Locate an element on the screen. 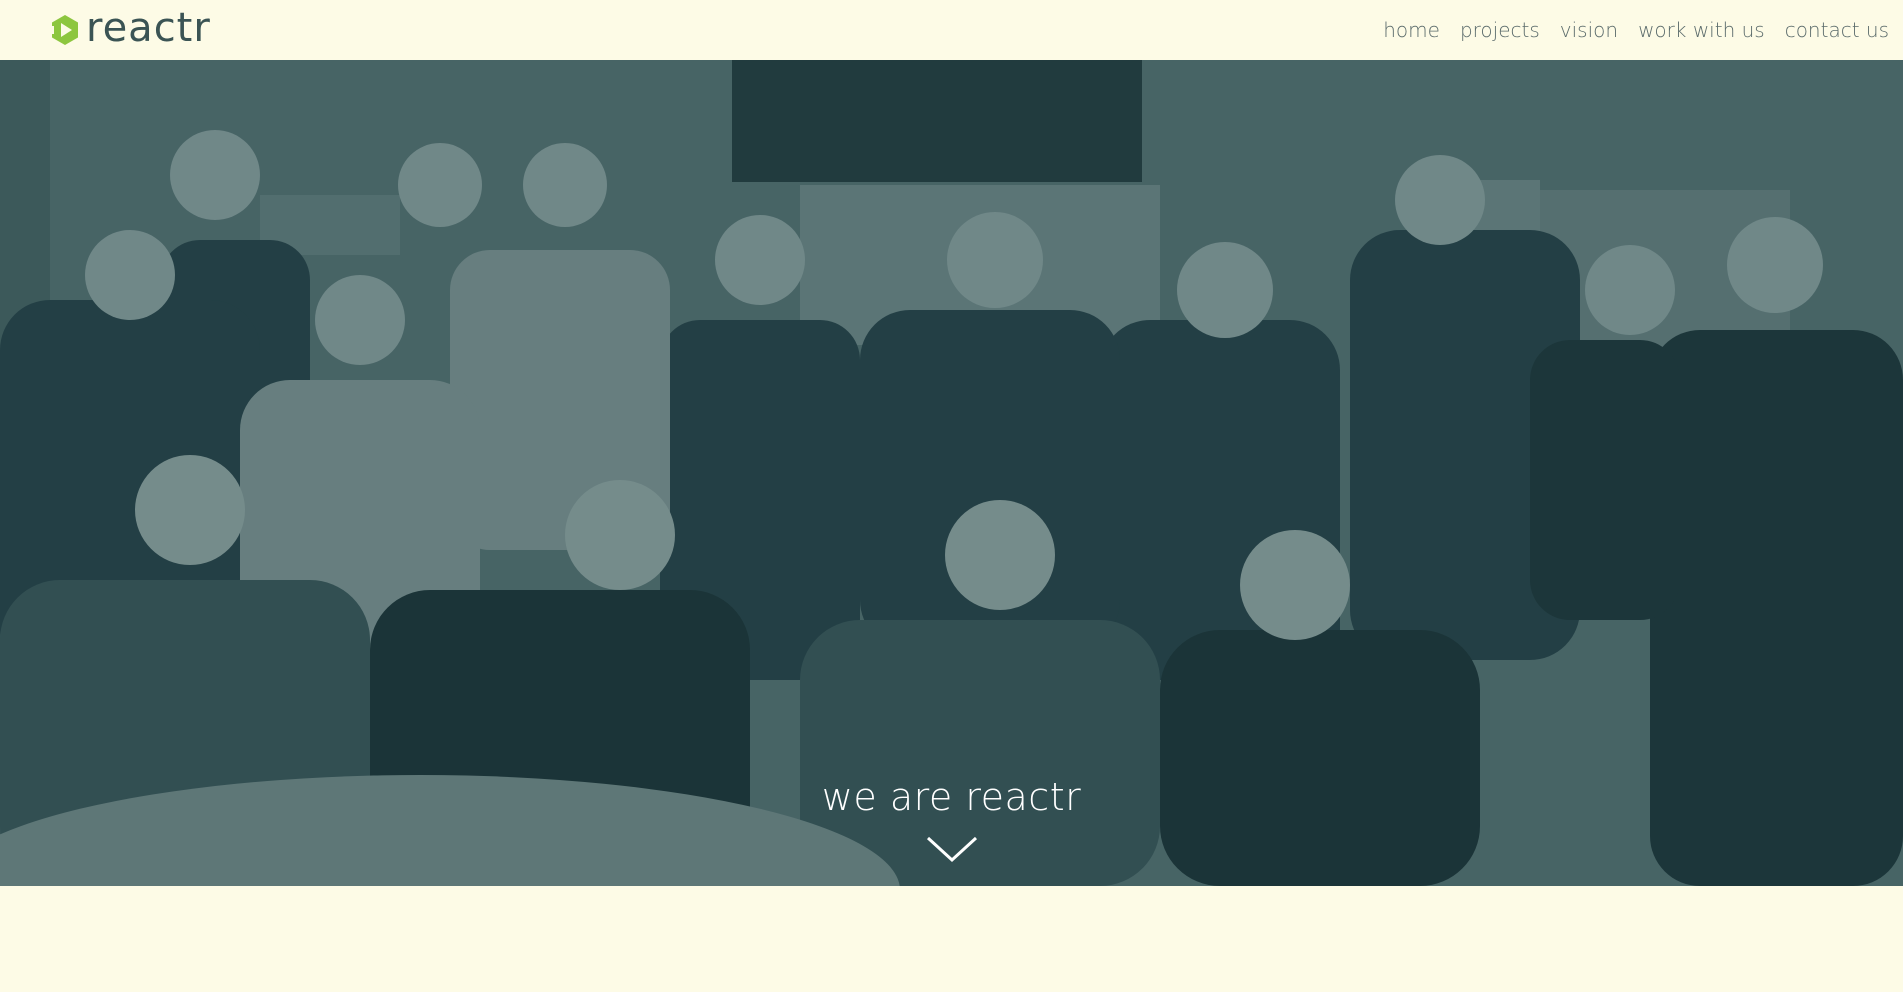 The width and height of the screenshot is (1903, 992). chevron-down-icon is located at coordinates (952, 849).